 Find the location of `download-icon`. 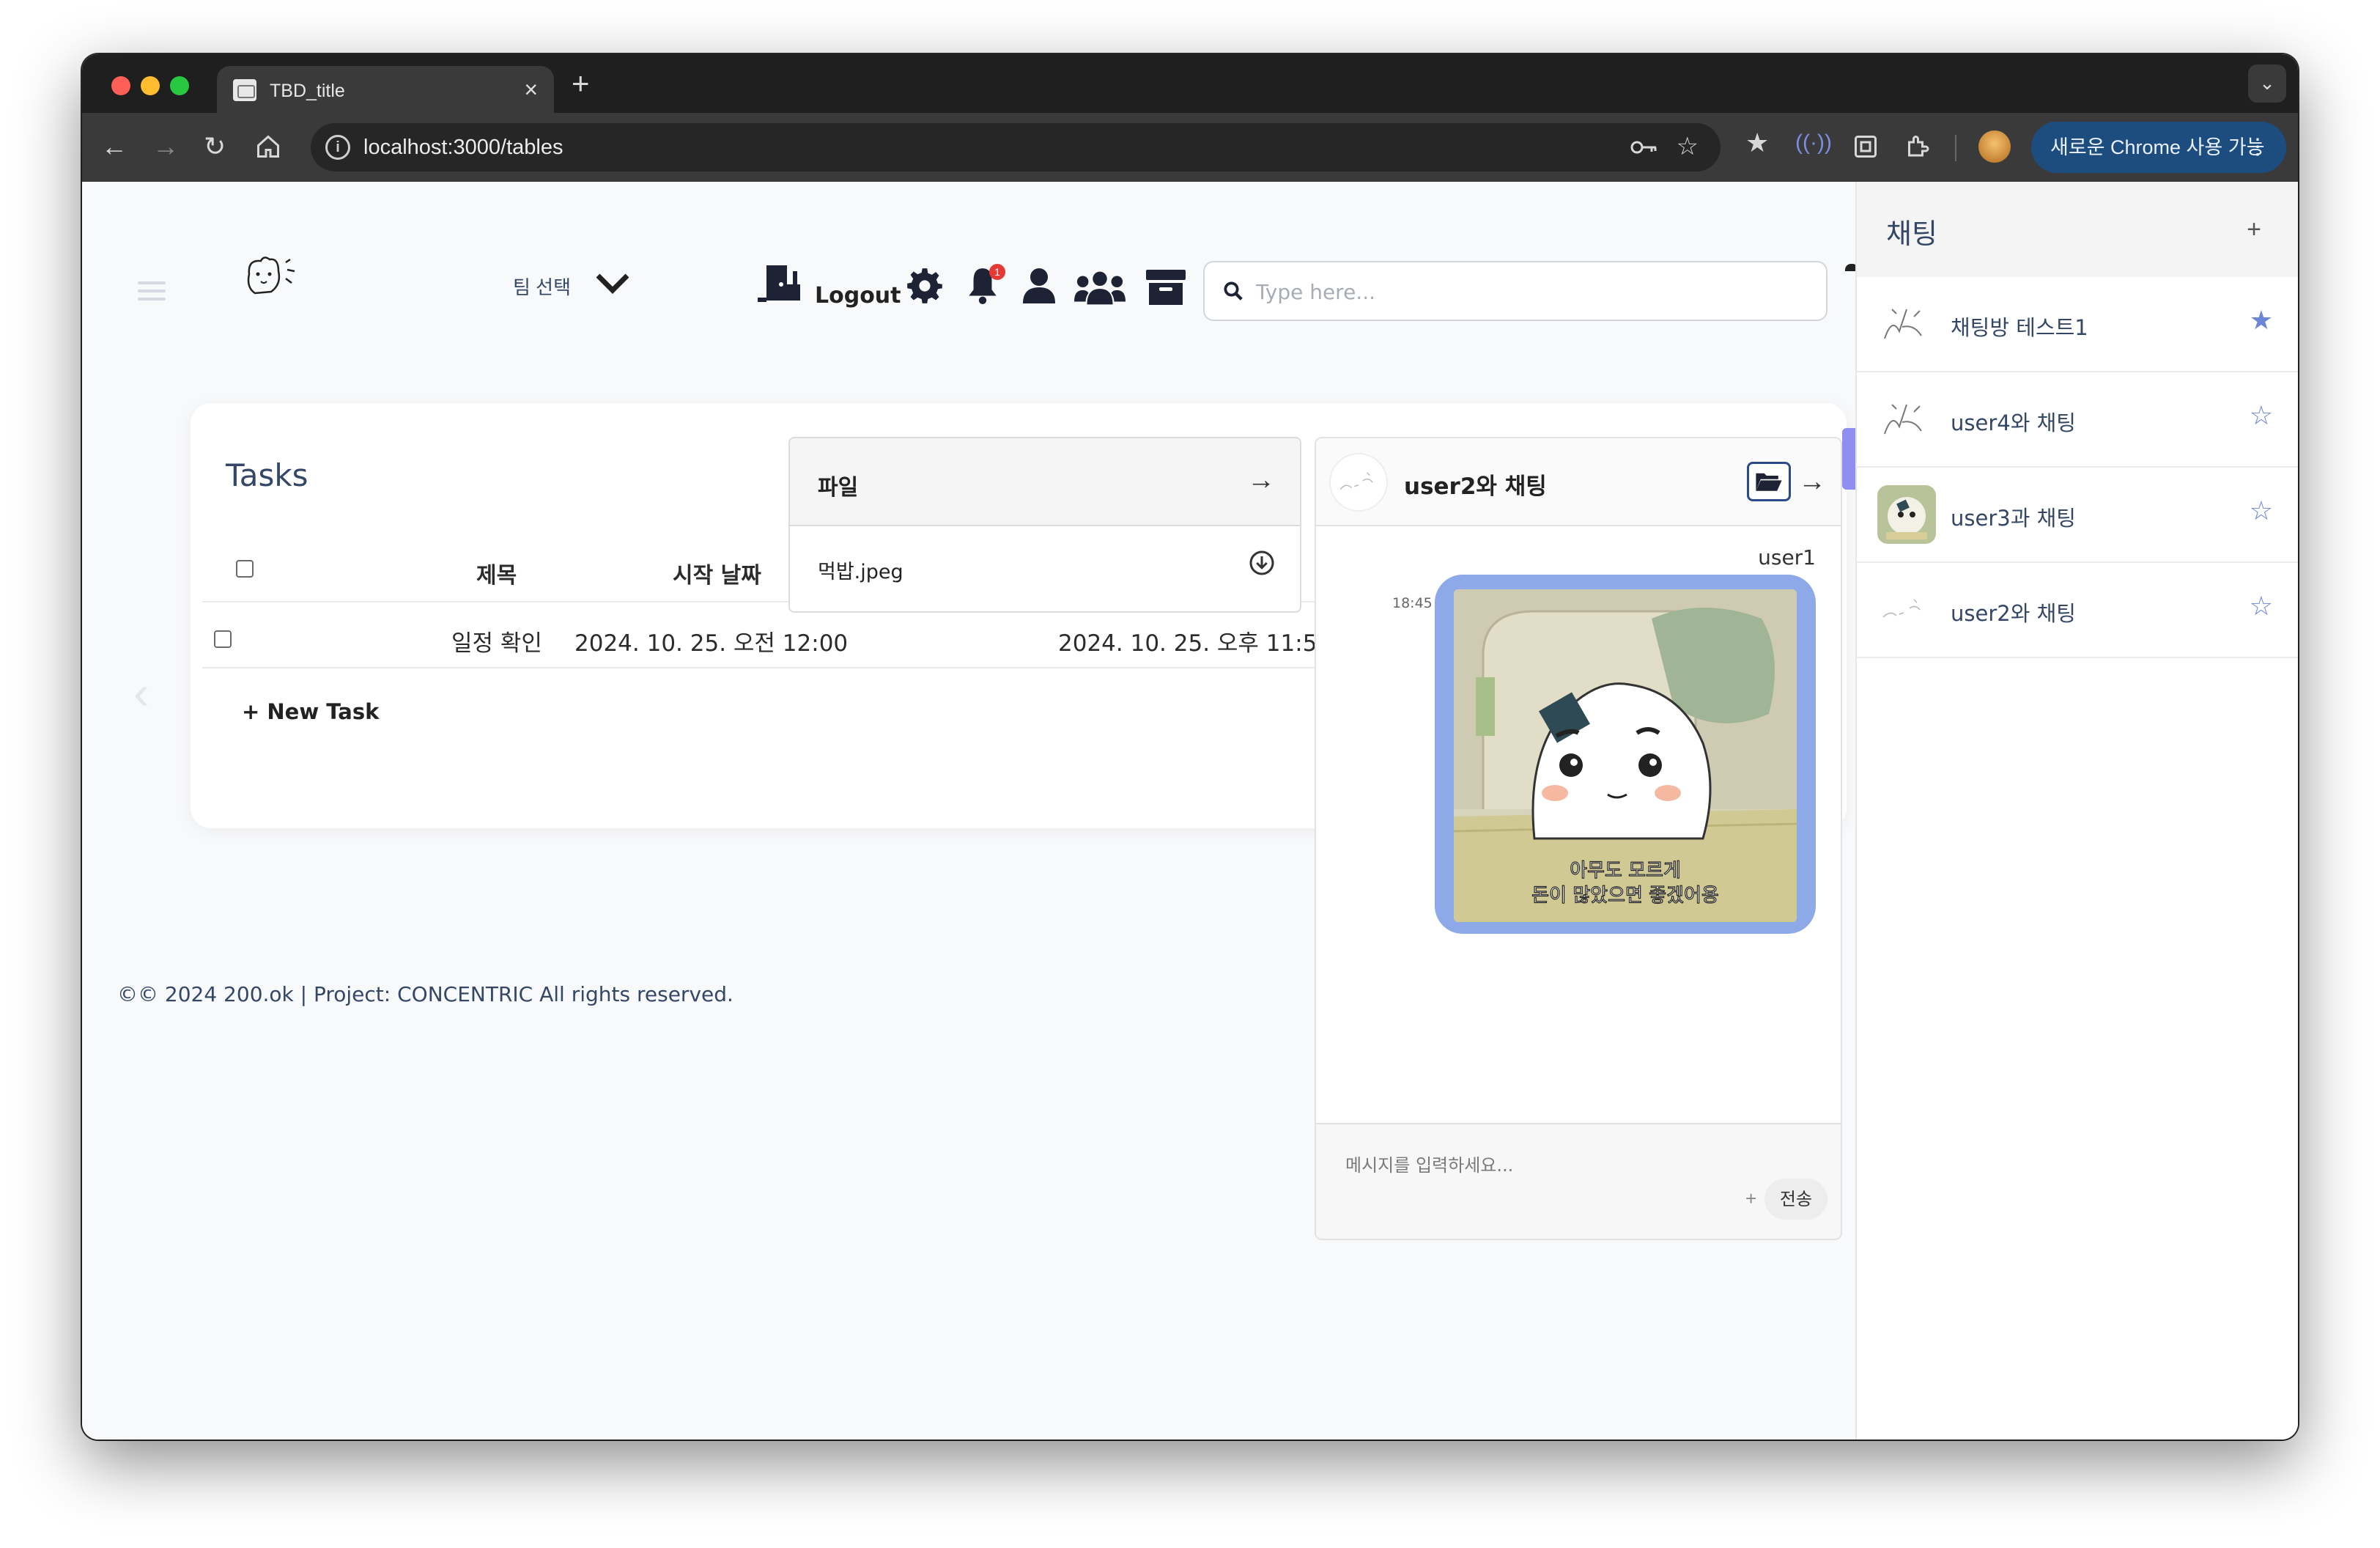

download-icon is located at coordinates (1262, 563).